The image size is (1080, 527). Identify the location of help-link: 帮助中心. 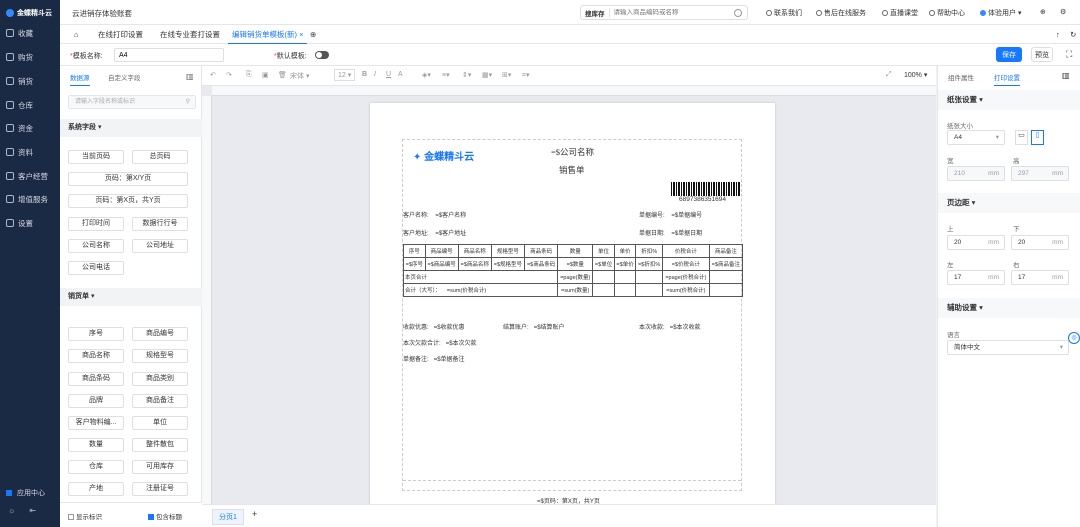
(947, 13).